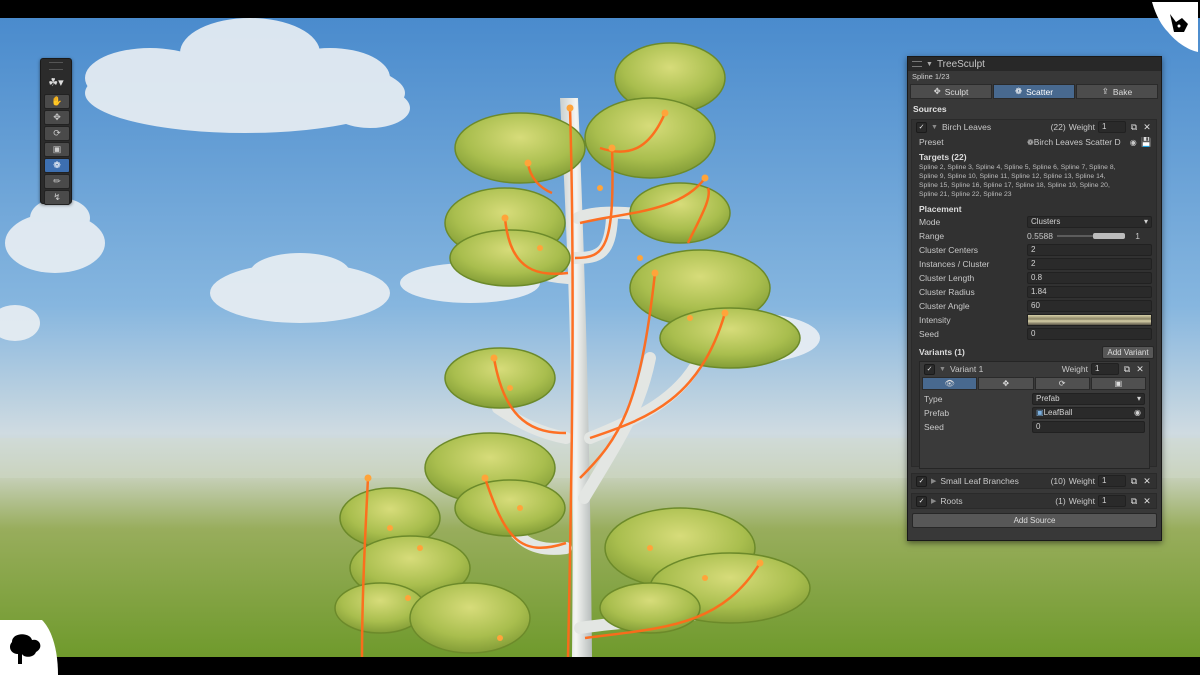 The width and height of the screenshot is (1200, 675). I want to click on prefab-cube-icon: ▣, so click(1040, 412).